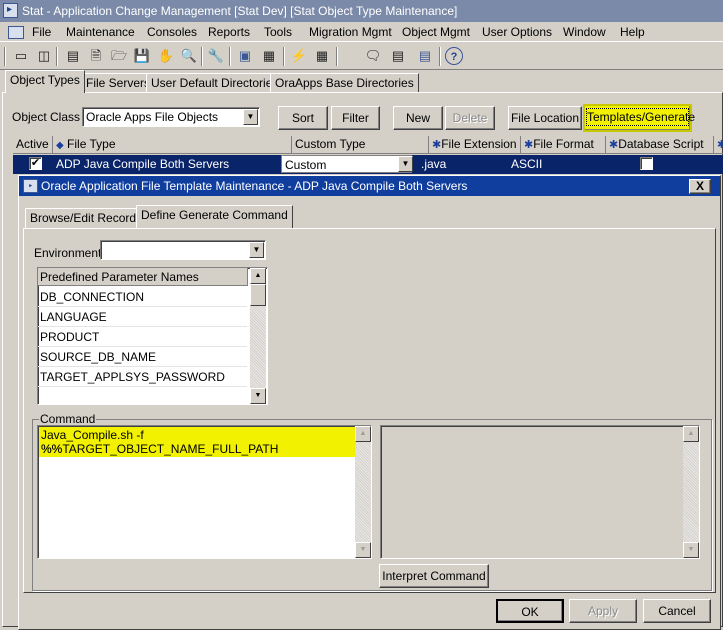 The width and height of the screenshot is (723, 630). What do you see at coordinates (563, 145) in the screenshot?
I see `col-header-file-format: ✱File Format` at bounding box center [563, 145].